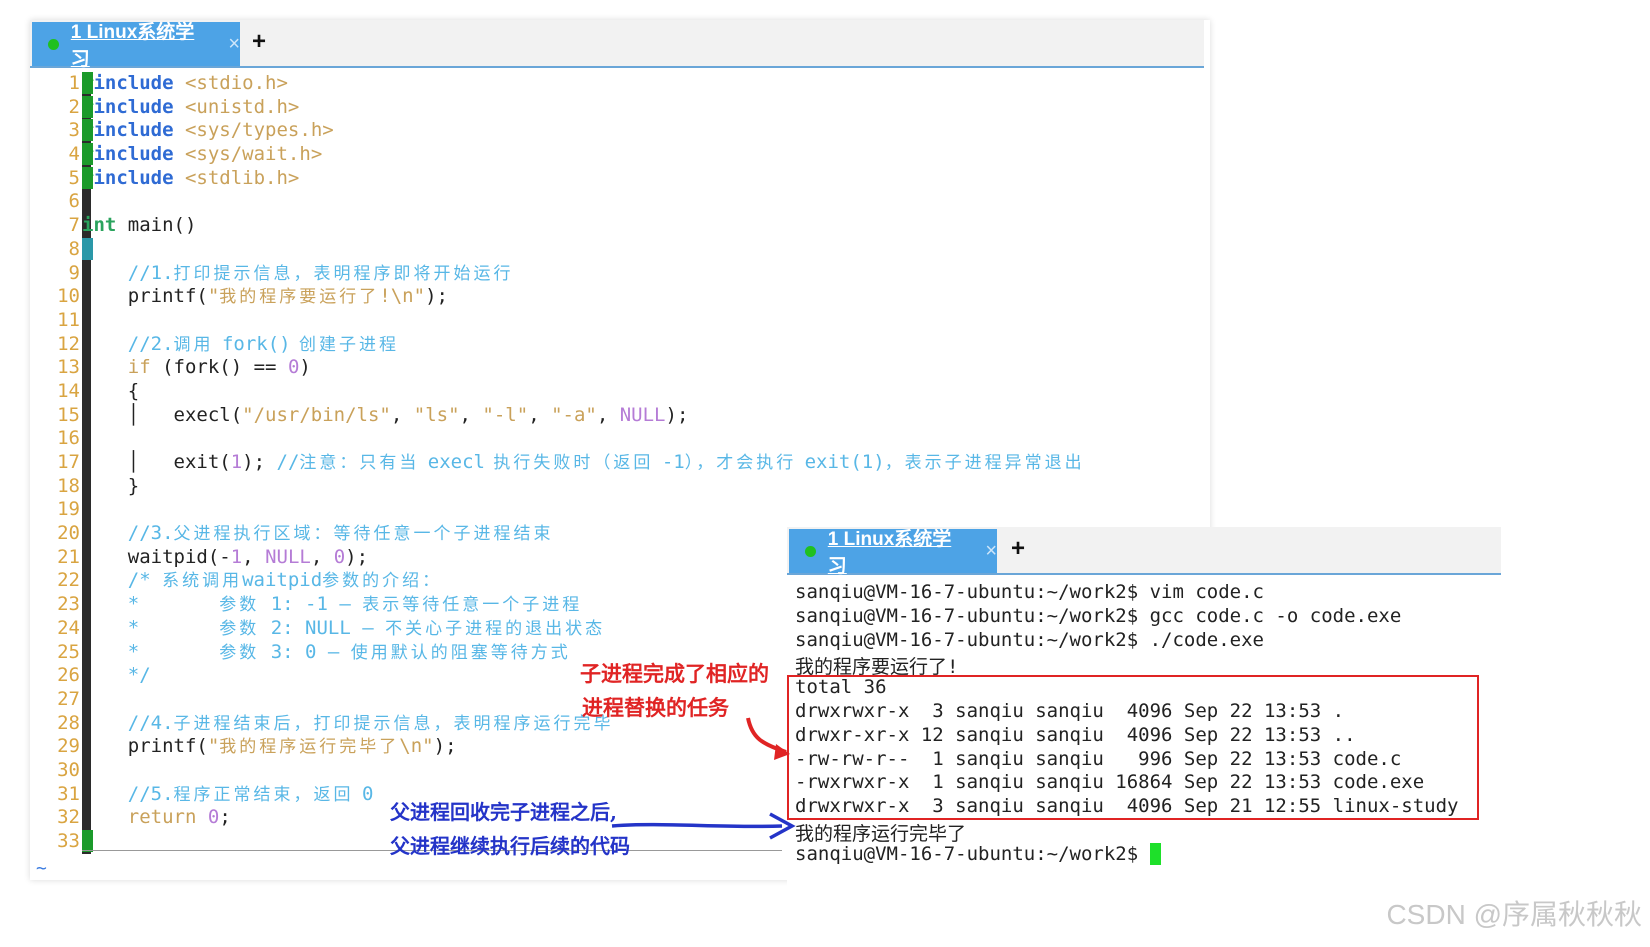  What do you see at coordinates (697, 825) in the screenshot?
I see `blue-arrow-icon` at bounding box center [697, 825].